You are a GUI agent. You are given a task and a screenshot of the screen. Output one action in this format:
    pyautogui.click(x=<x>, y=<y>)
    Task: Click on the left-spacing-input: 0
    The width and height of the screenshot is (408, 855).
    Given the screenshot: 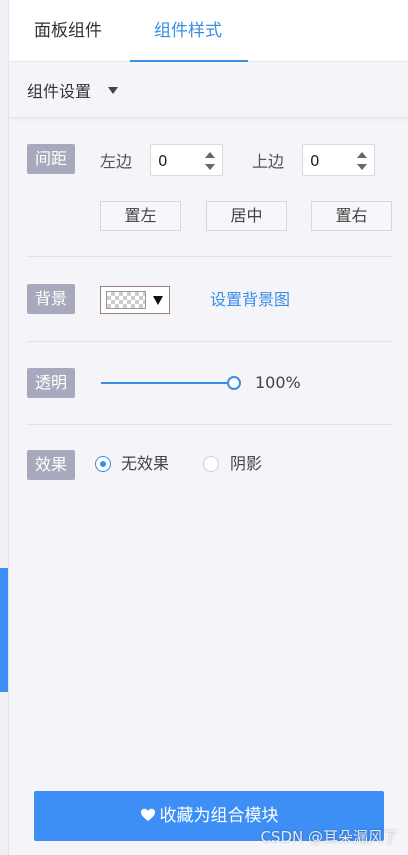 What is the action you would take?
    pyautogui.click(x=186, y=160)
    